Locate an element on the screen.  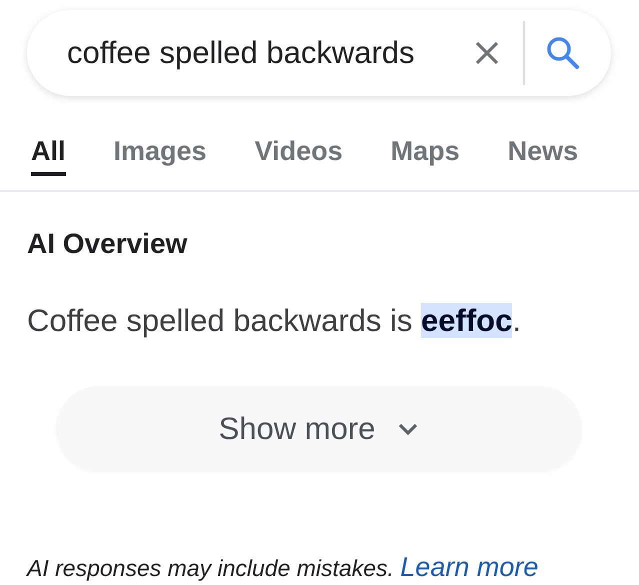
learn-more-link: Learn more is located at coordinates (469, 567).